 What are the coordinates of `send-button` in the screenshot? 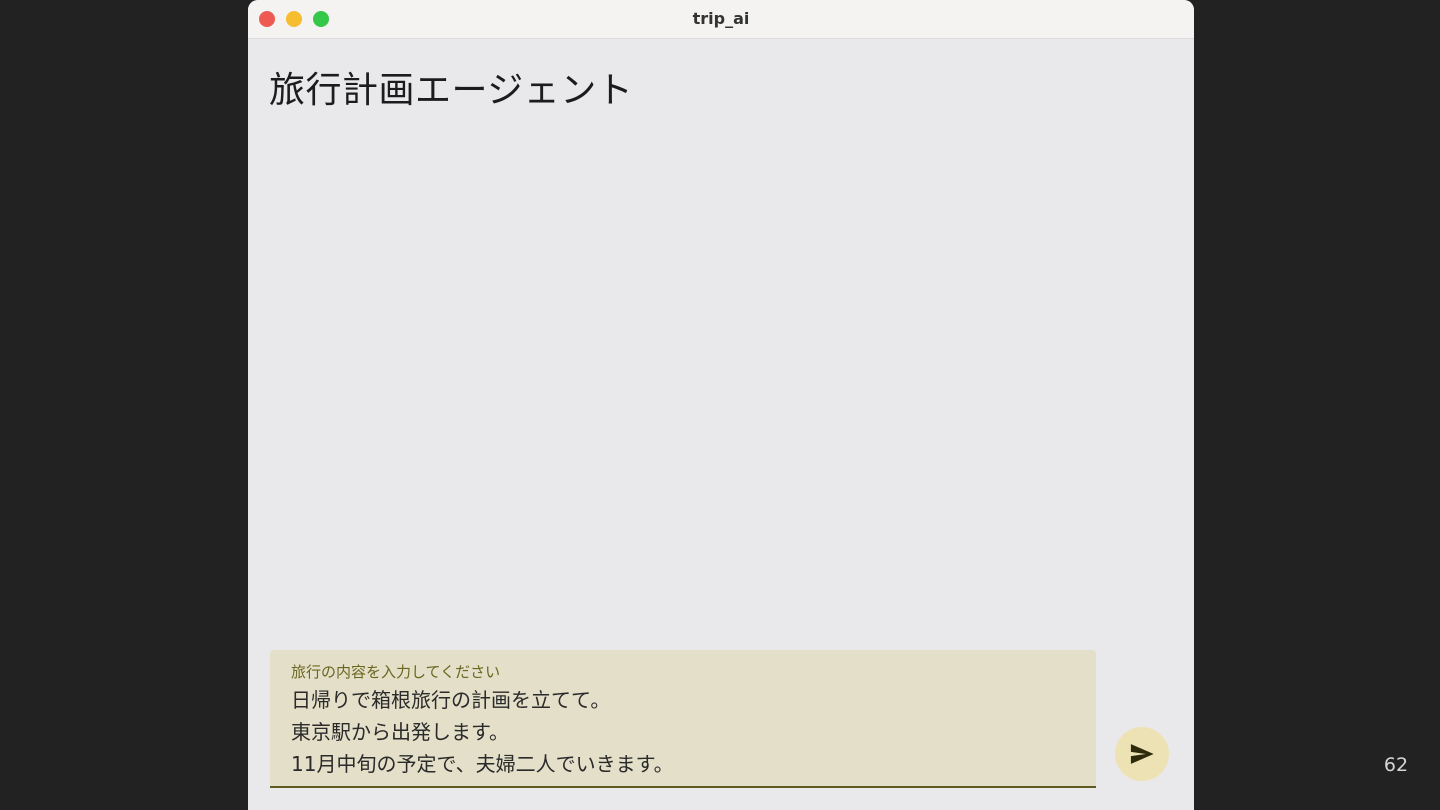 It's located at (1142, 754).